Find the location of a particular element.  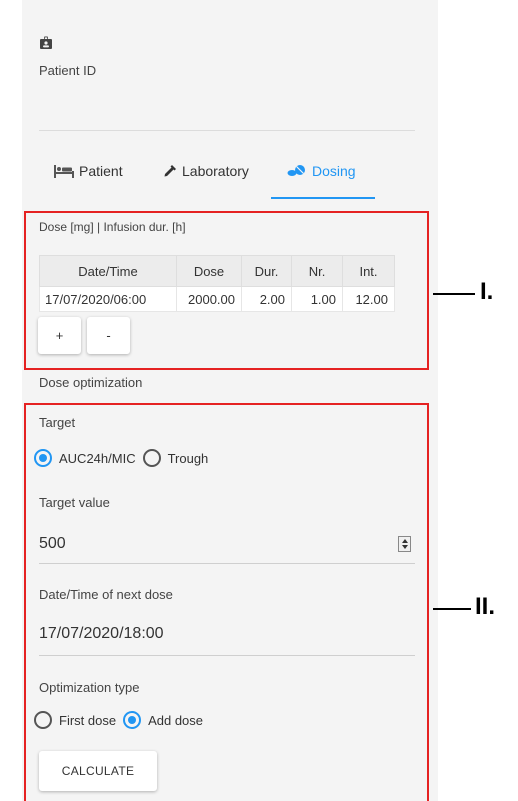

dose-optimization-title: Dose optimization is located at coordinates (91, 382).